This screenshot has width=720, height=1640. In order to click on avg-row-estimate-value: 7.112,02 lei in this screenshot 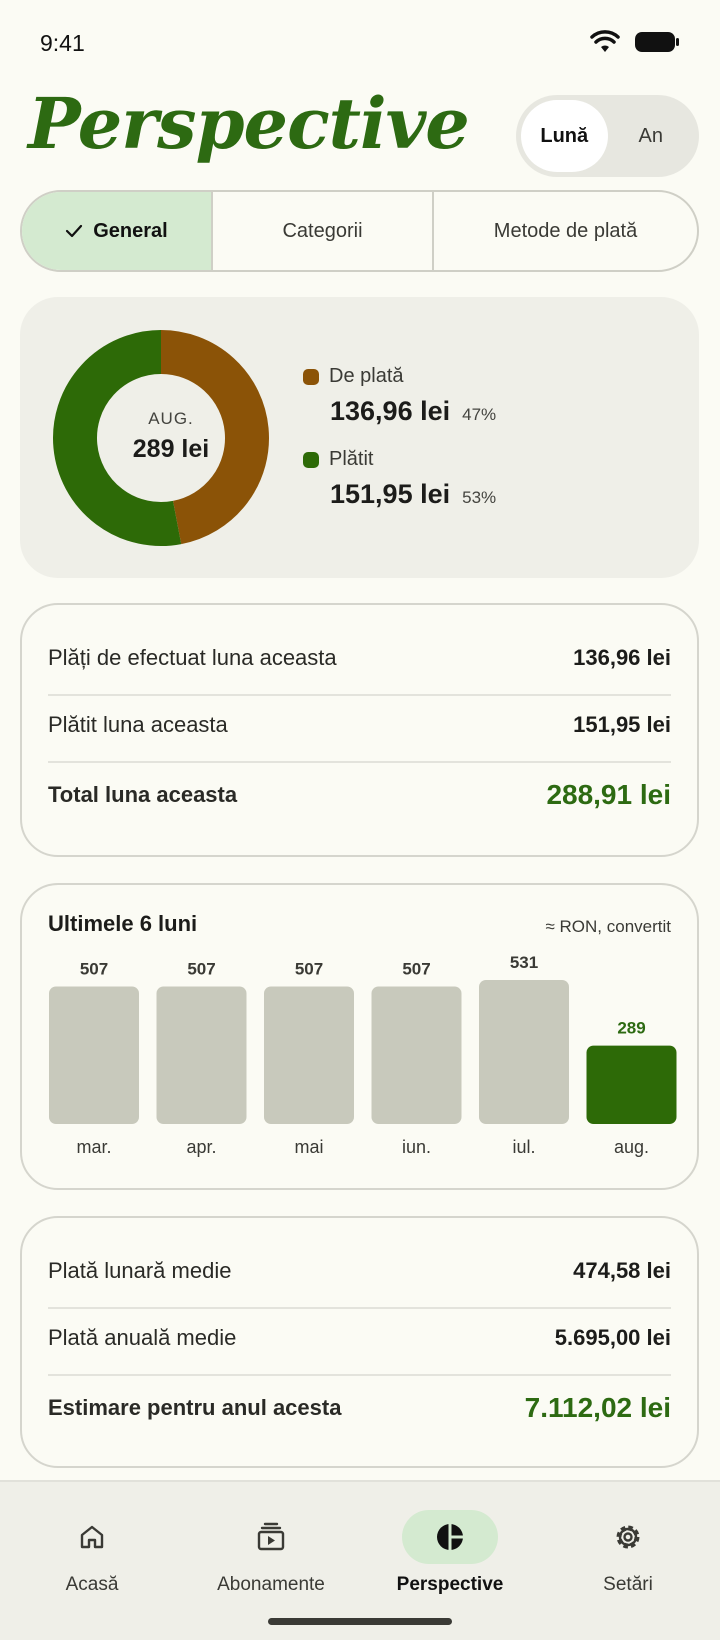, I will do `click(597, 1407)`.